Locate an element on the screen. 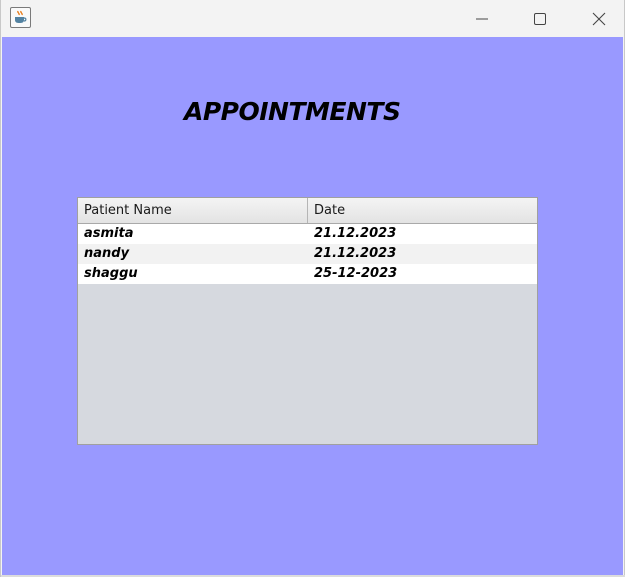 This screenshot has width=625, height=577. maximize-icon is located at coordinates (540, 18).